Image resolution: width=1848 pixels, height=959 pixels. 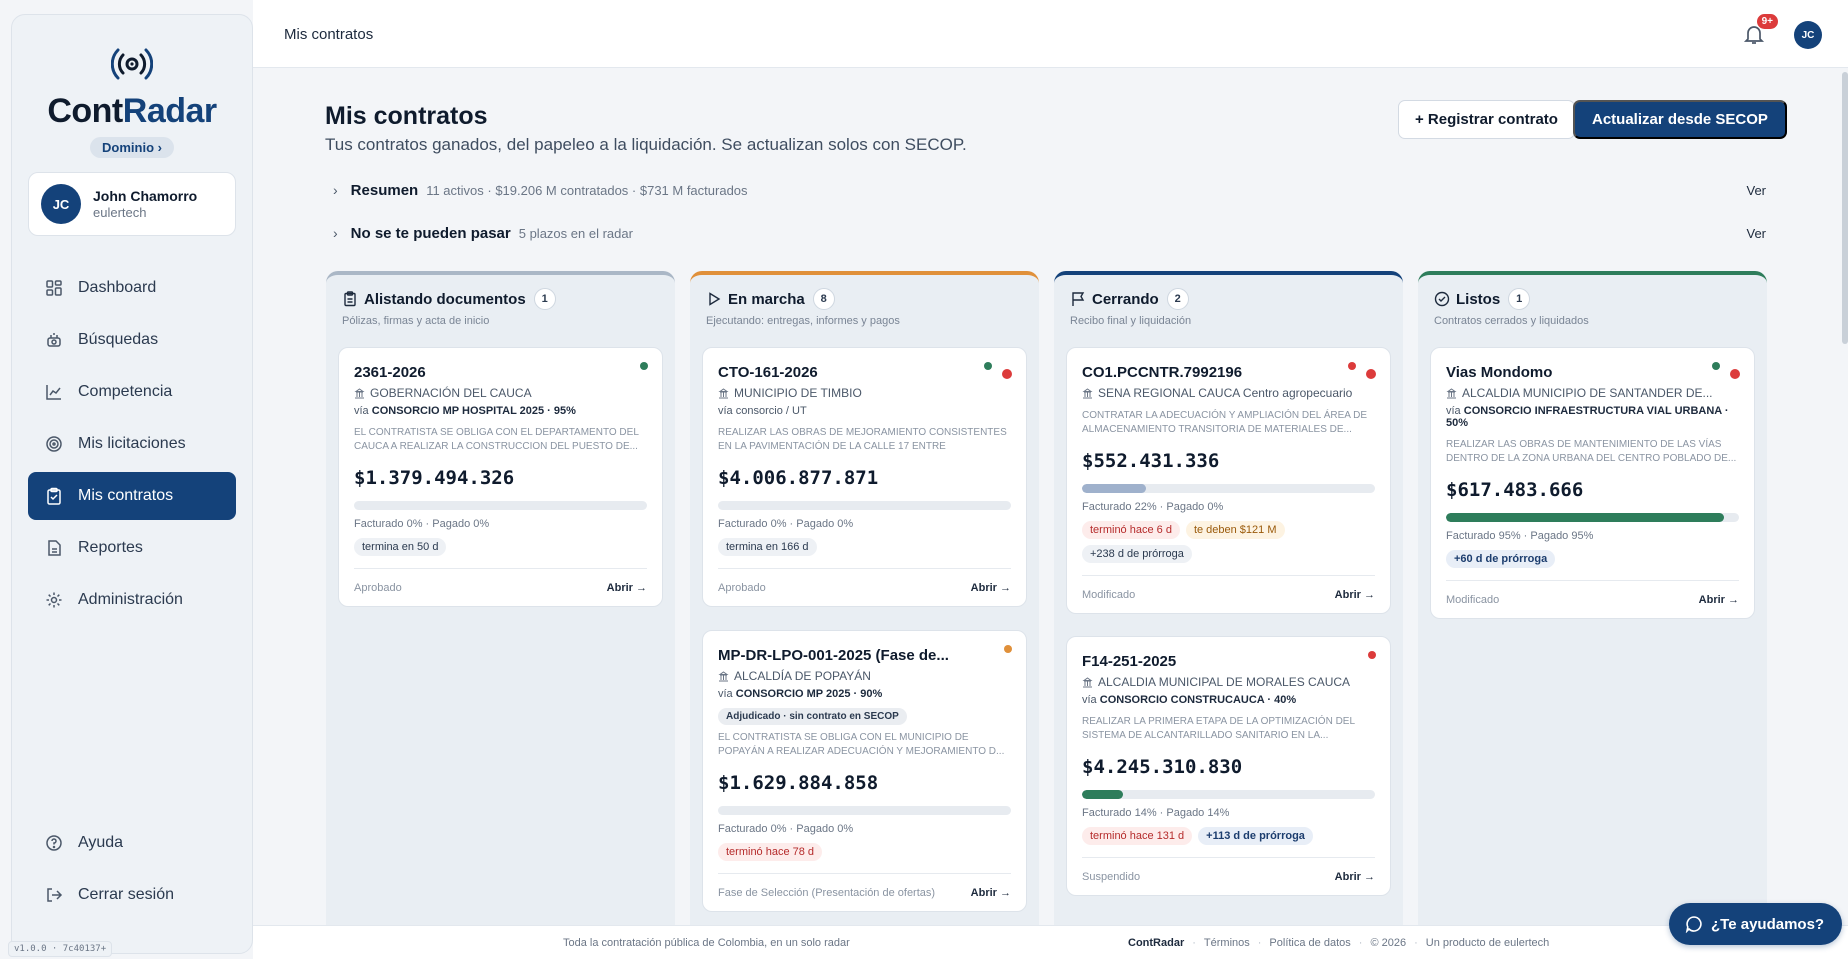 I want to click on column-title: En marcha, so click(x=766, y=299).